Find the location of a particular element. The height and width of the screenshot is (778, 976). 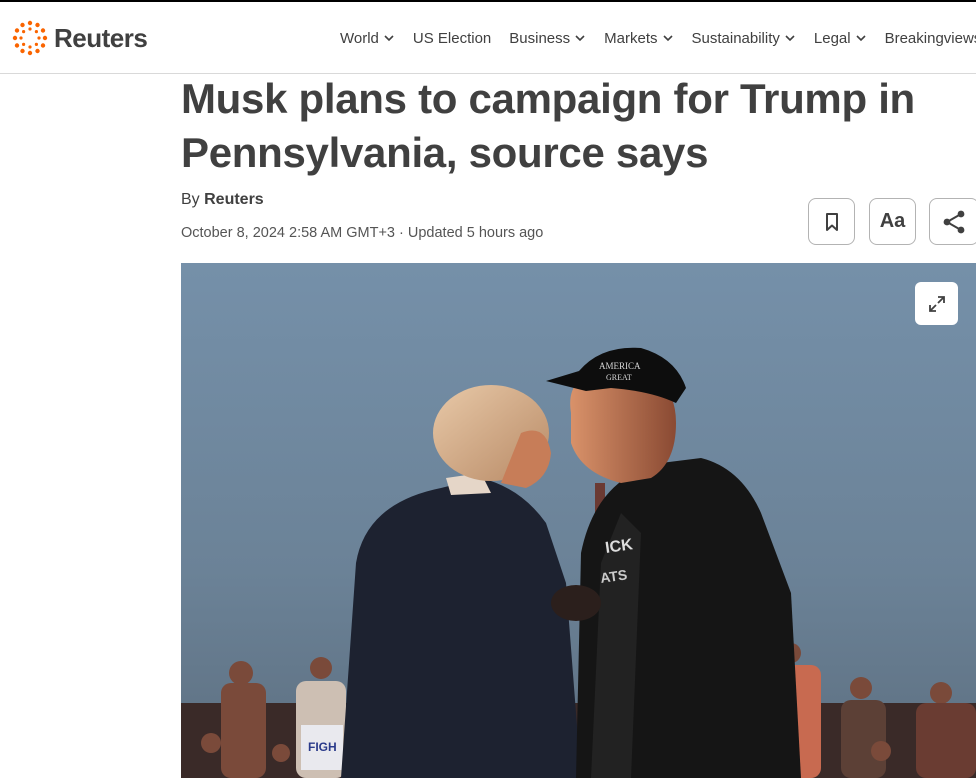

nav-item-legal: Legal is located at coordinates (840, 38).